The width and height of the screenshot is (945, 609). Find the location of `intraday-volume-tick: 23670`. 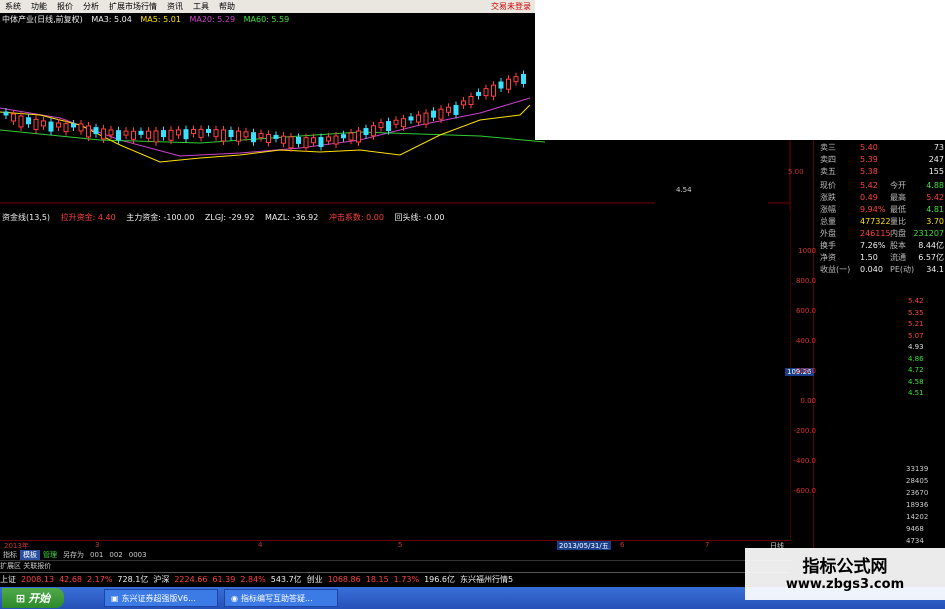

intraday-volume-tick: 23670 is located at coordinates (917, 493).